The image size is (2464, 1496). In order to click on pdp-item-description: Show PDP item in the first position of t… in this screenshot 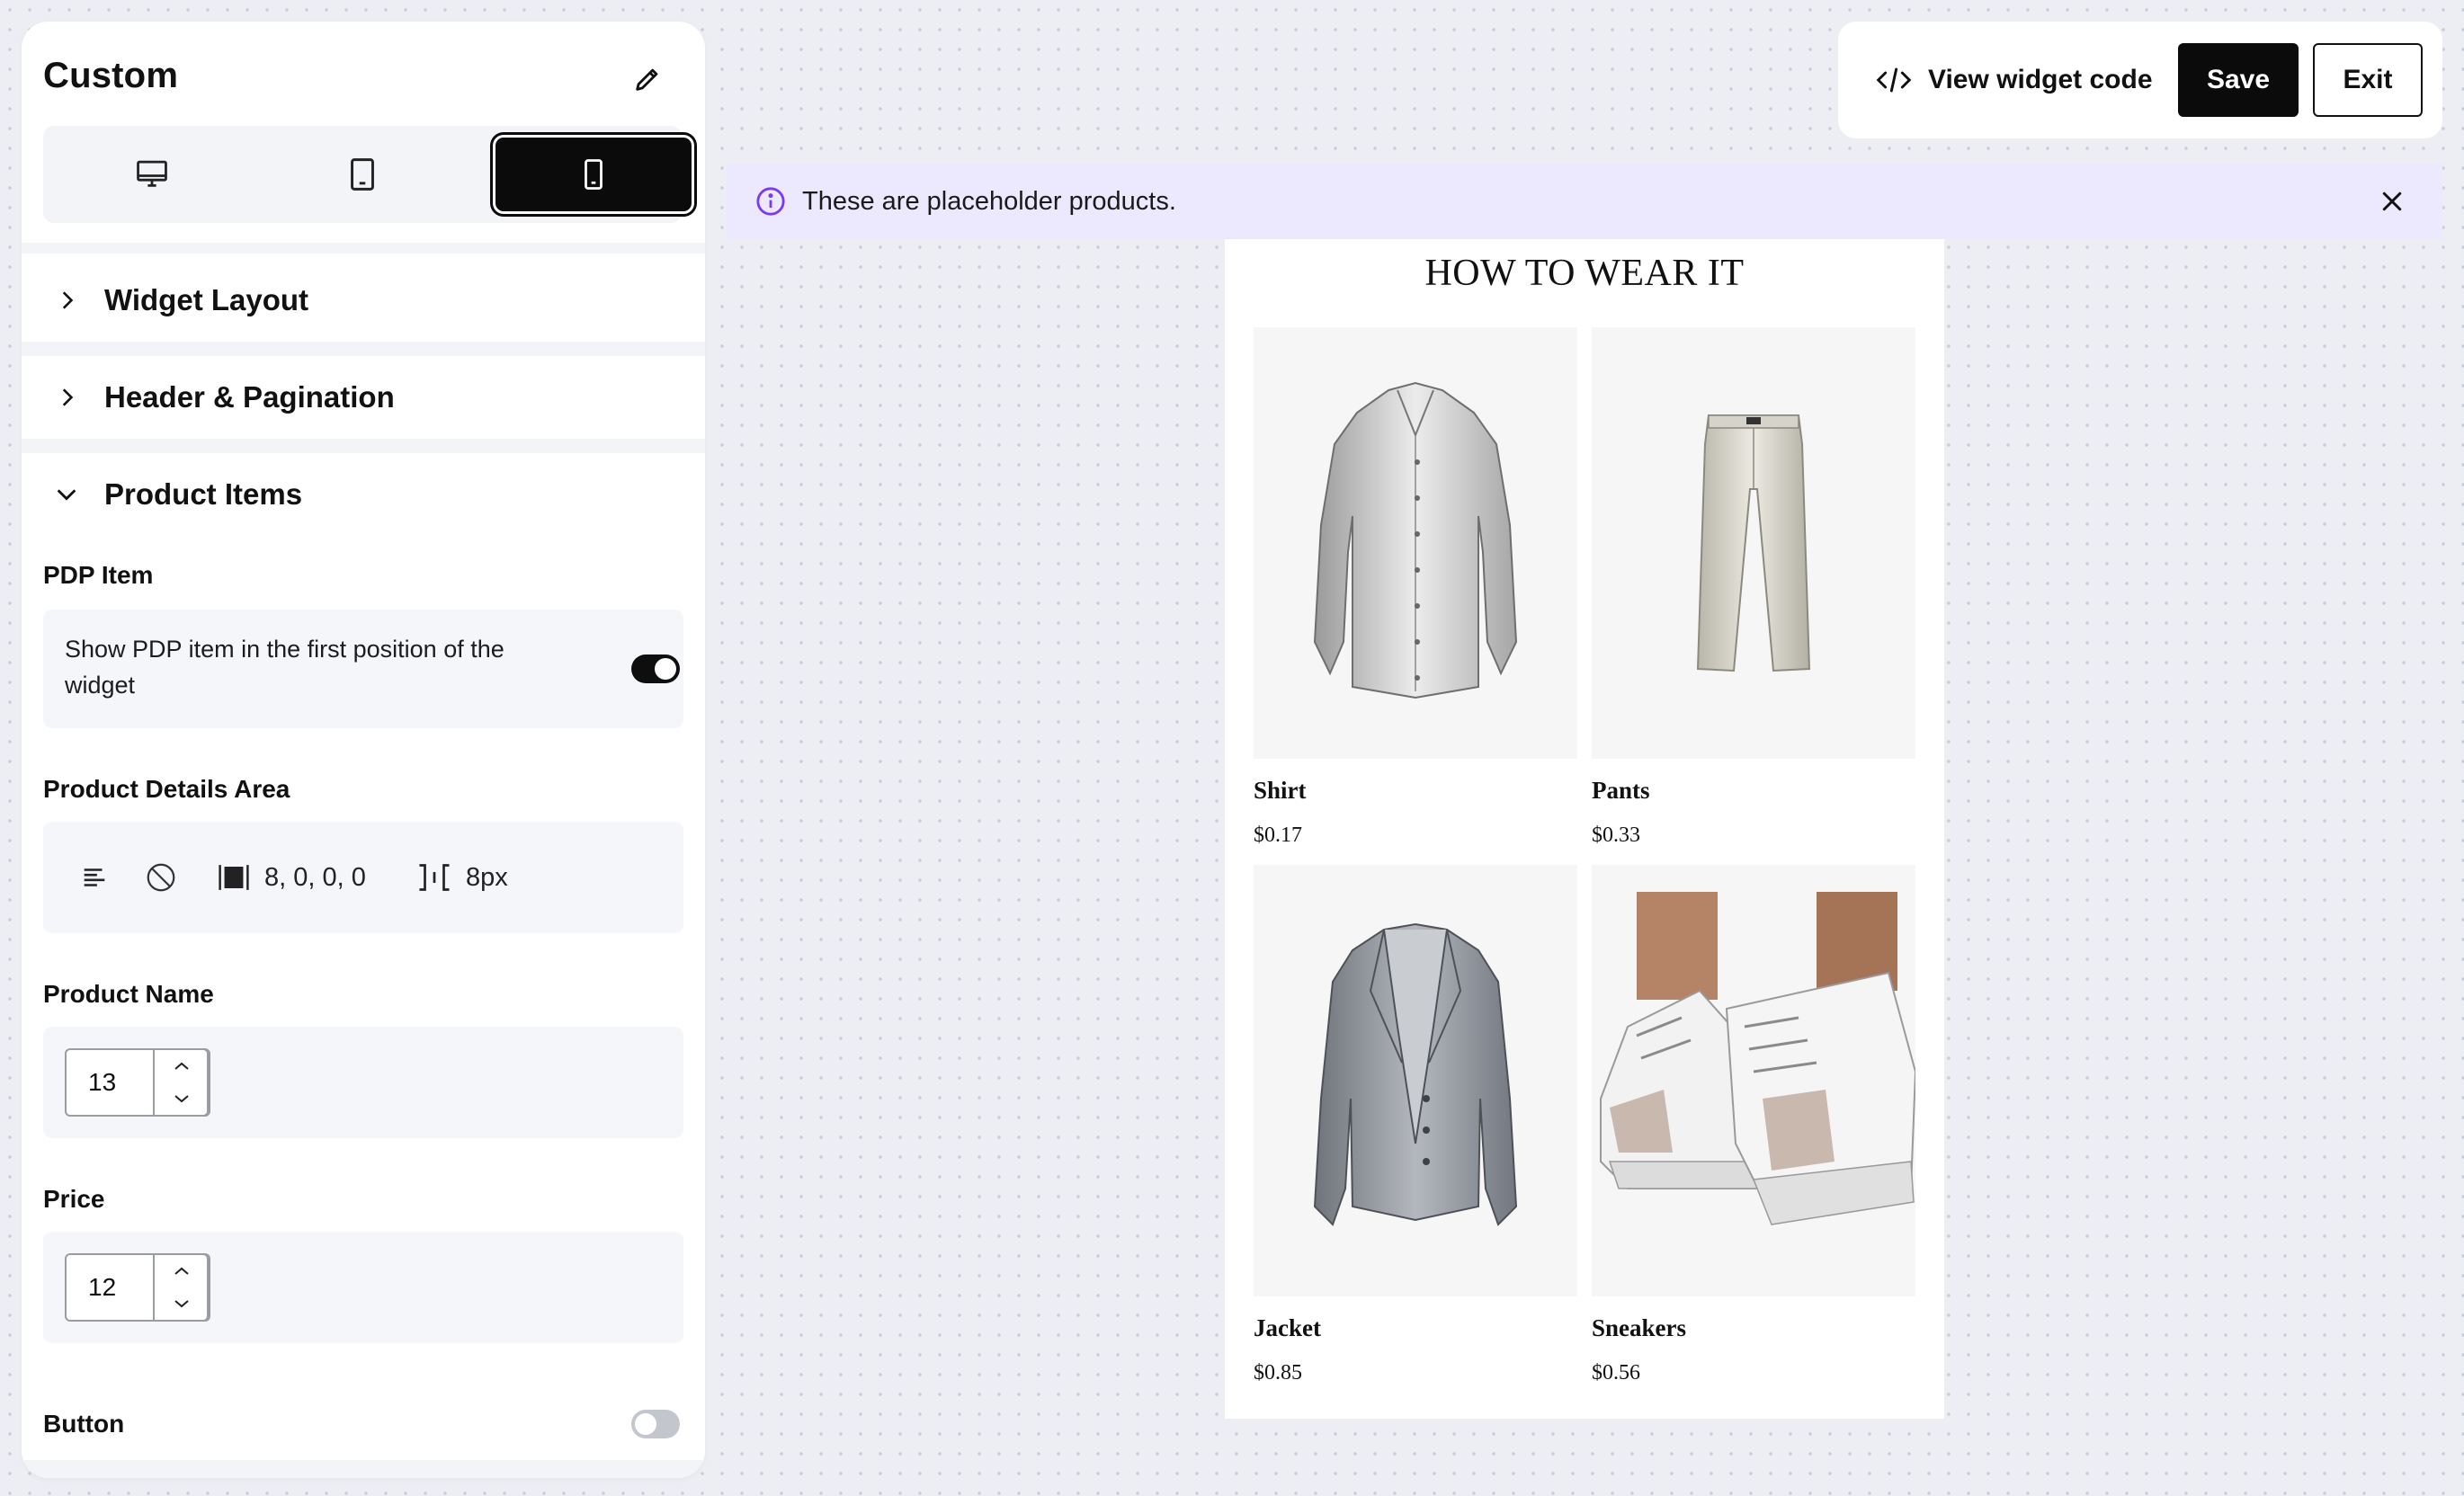, I will do `click(284, 667)`.